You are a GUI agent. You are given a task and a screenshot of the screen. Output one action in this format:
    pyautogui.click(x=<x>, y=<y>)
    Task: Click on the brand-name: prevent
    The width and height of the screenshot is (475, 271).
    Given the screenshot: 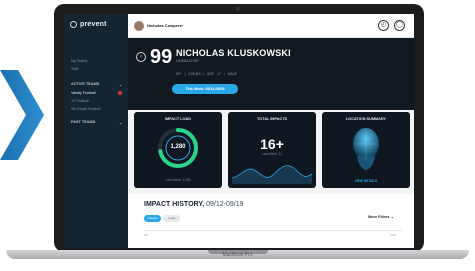 What is the action you would take?
    pyautogui.click(x=93, y=24)
    